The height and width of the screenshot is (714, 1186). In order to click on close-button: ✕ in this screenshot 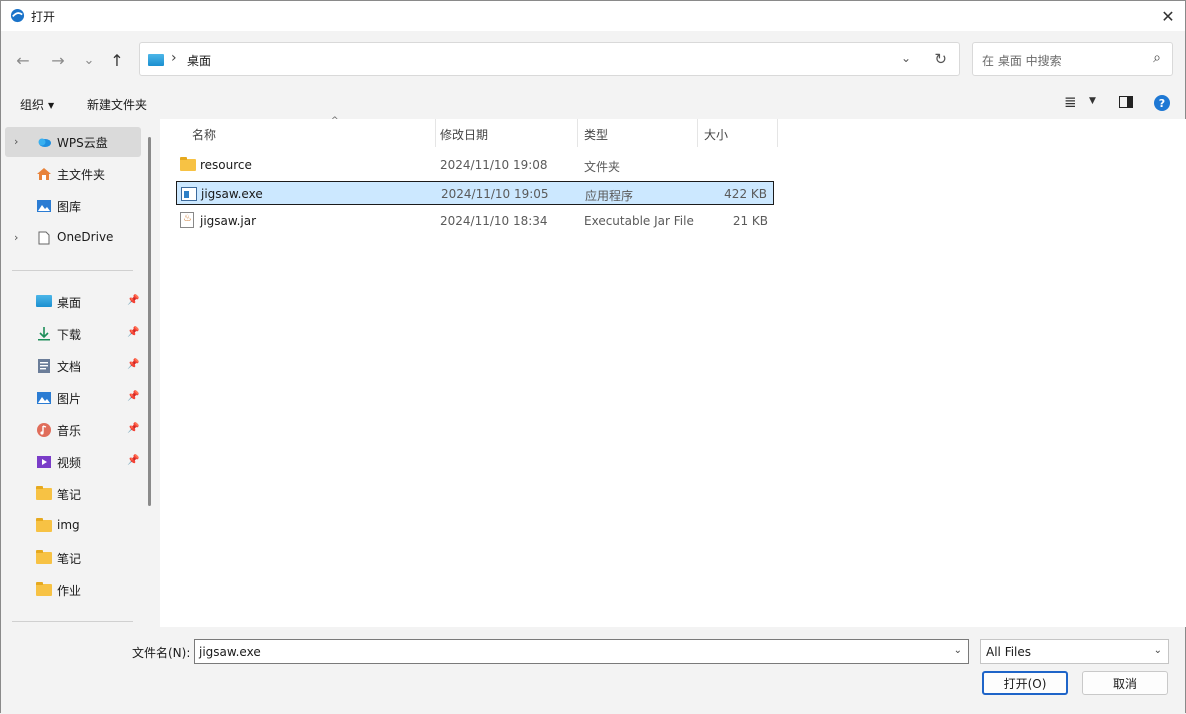, I will do `click(1168, 16)`.